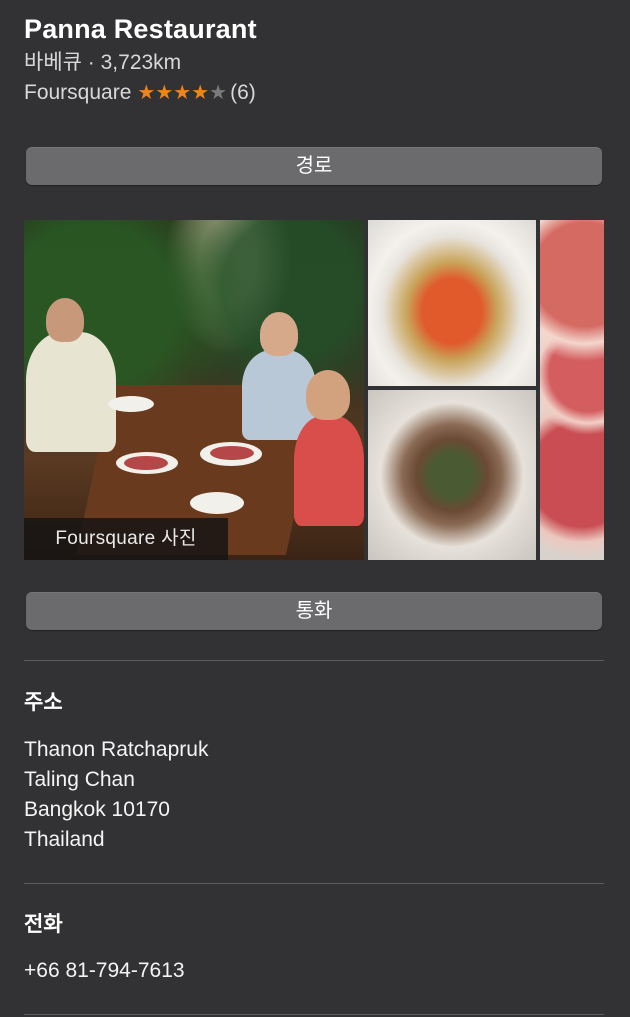 This screenshot has width=630, height=1017. What do you see at coordinates (78, 92) in the screenshot?
I see `rating-source: Foursquare` at bounding box center [78, 92].